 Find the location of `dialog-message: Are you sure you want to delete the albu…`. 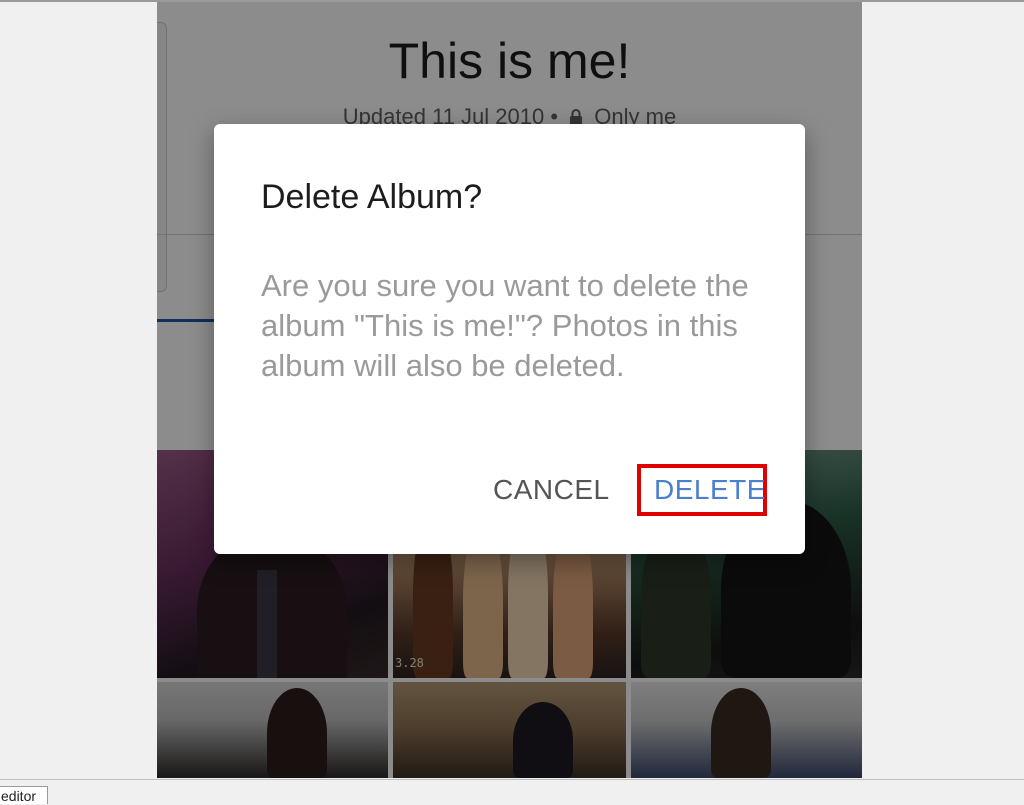

dialog-message: Are you sure you want to delete the albu… is located at coordinates (505, 325).